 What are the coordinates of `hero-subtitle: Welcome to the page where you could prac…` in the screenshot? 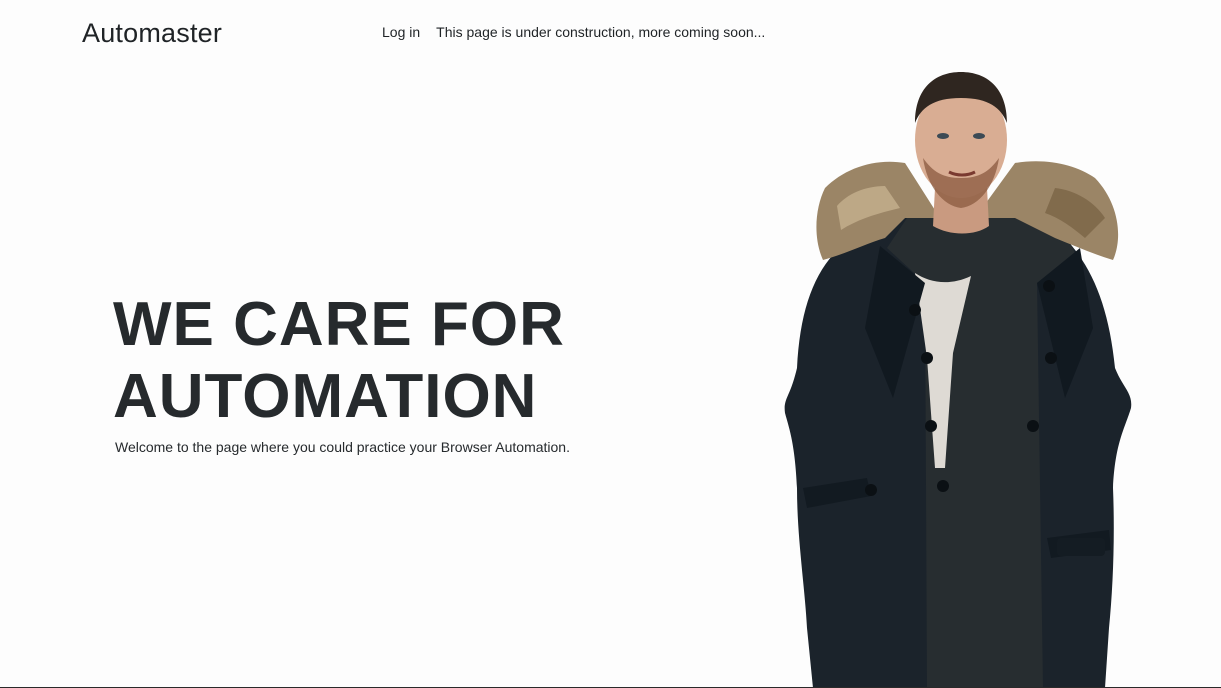 It's located at (342, 447).